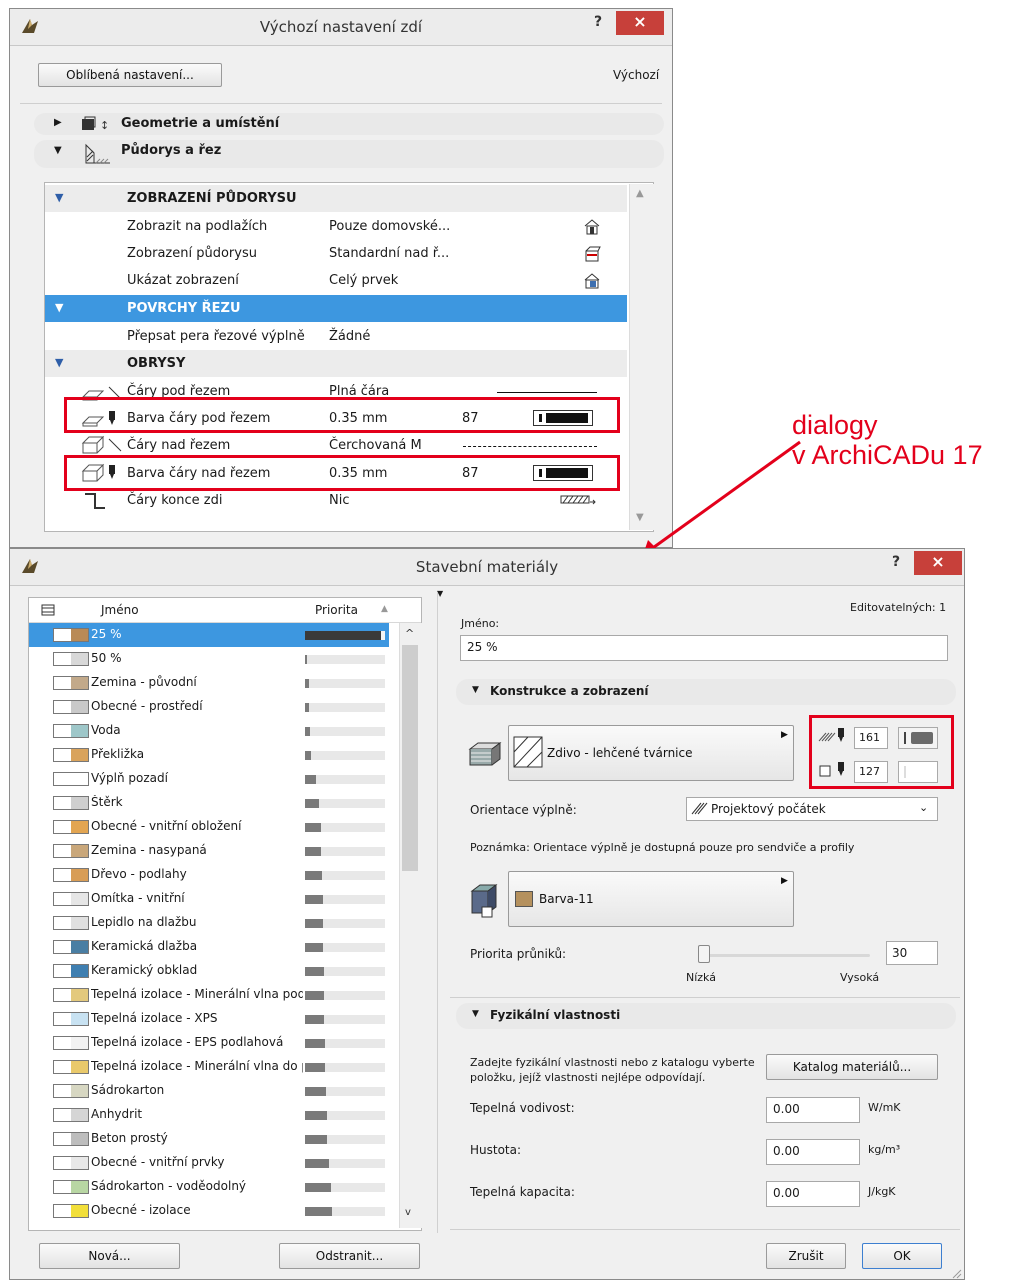  I want to click on material-row: Výplň pozadí, so click(209, 779).